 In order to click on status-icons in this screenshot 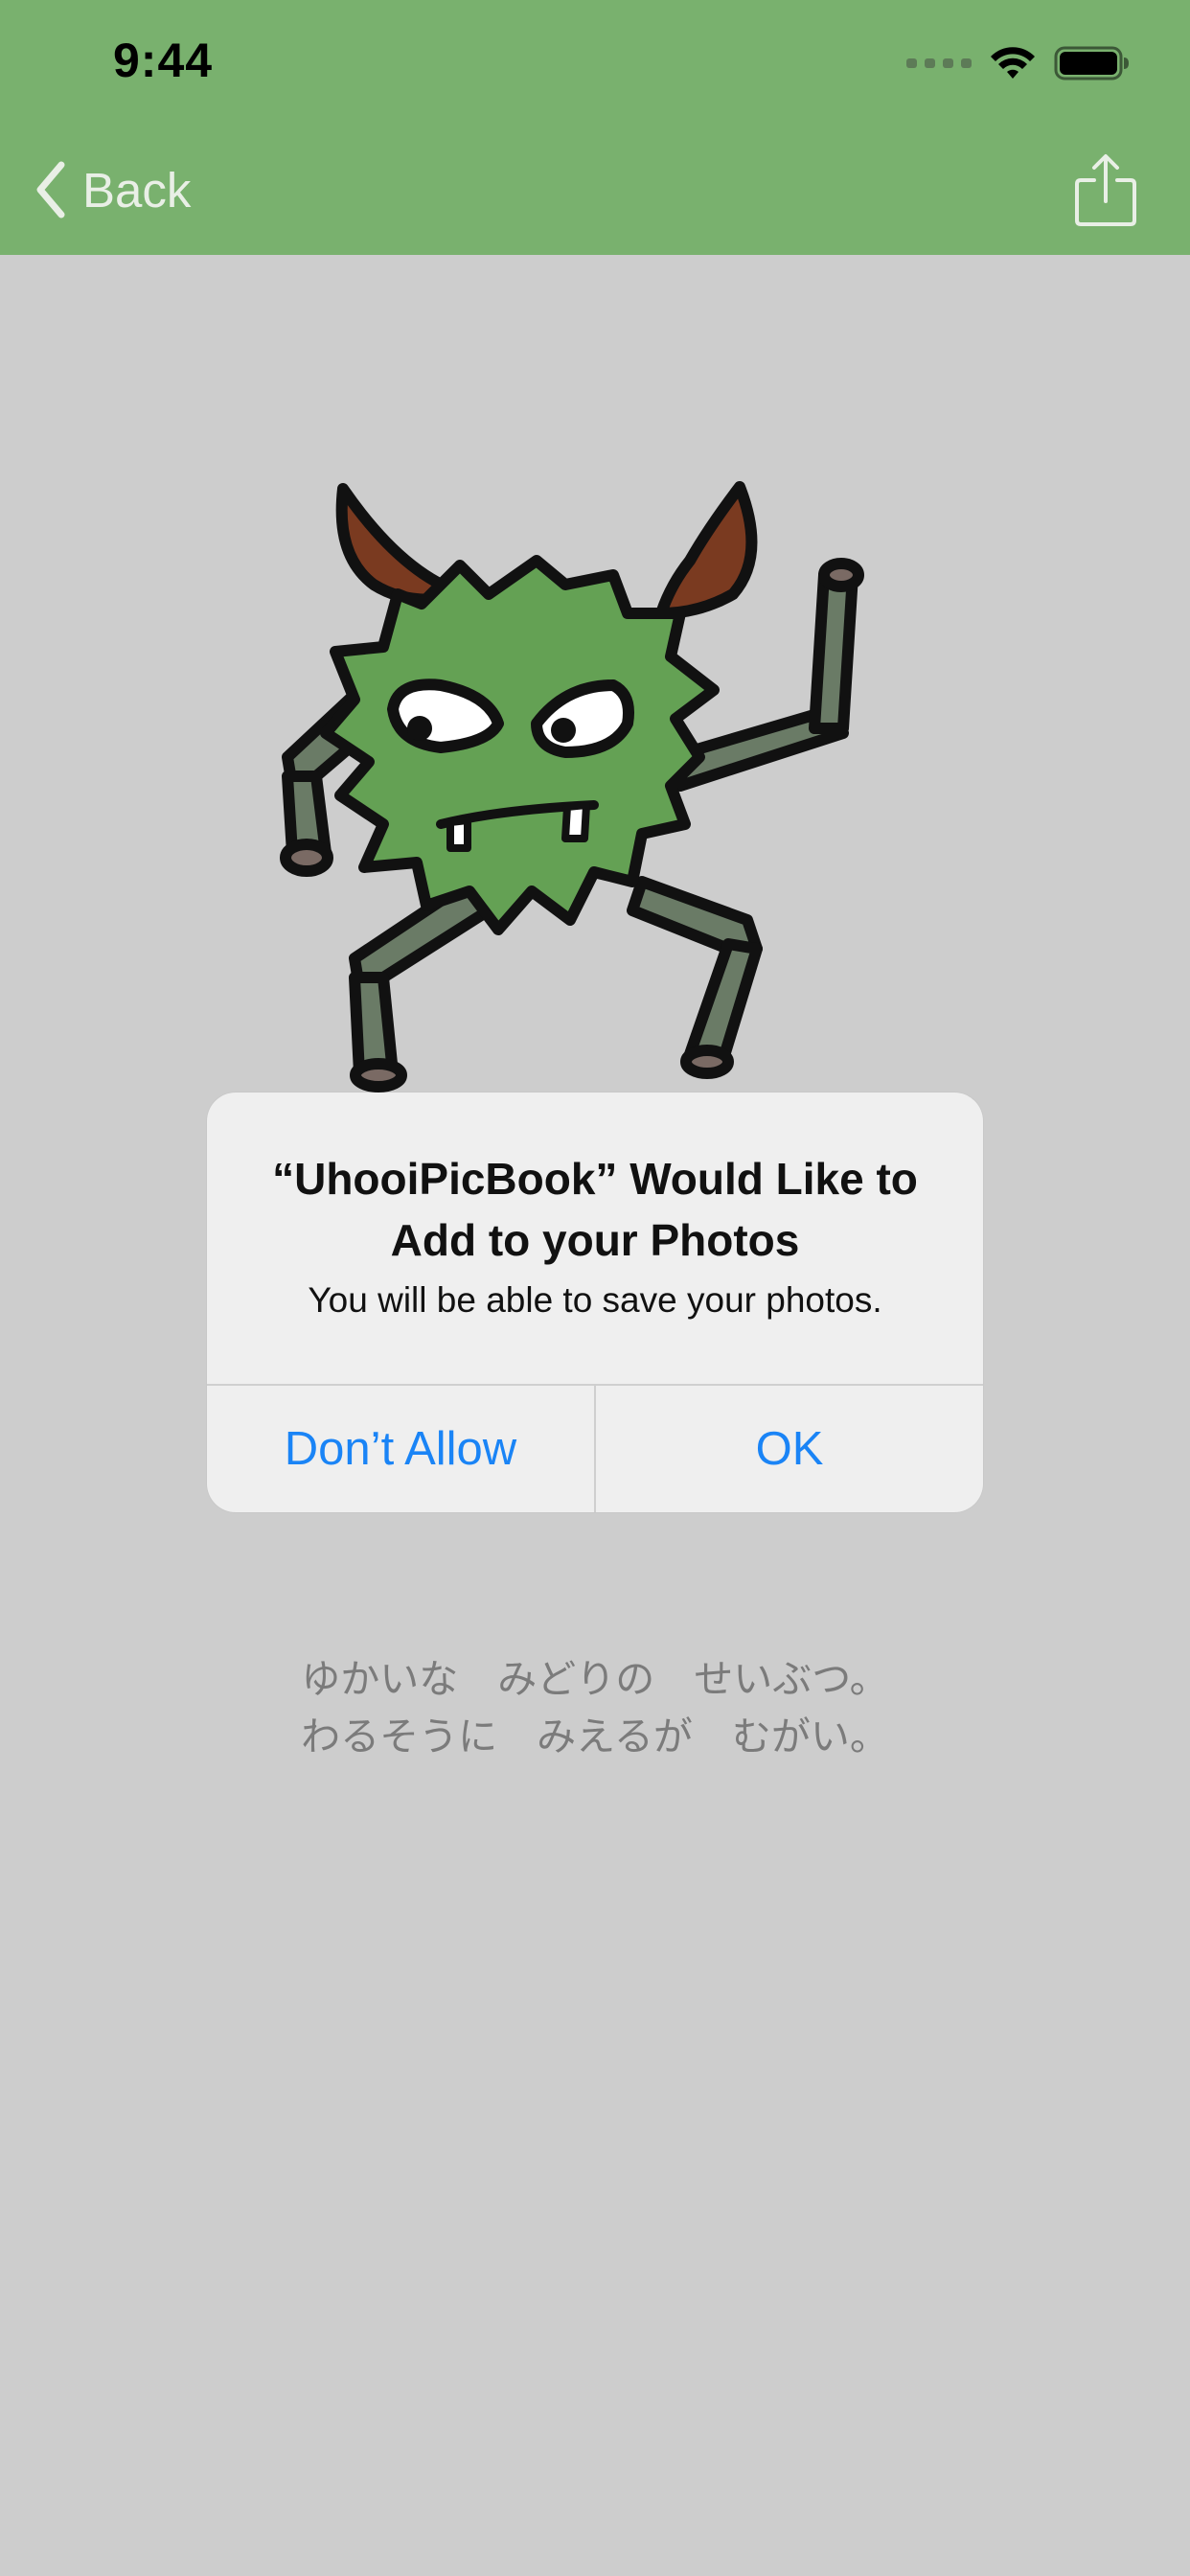, I will do `click(1018, 63)`.